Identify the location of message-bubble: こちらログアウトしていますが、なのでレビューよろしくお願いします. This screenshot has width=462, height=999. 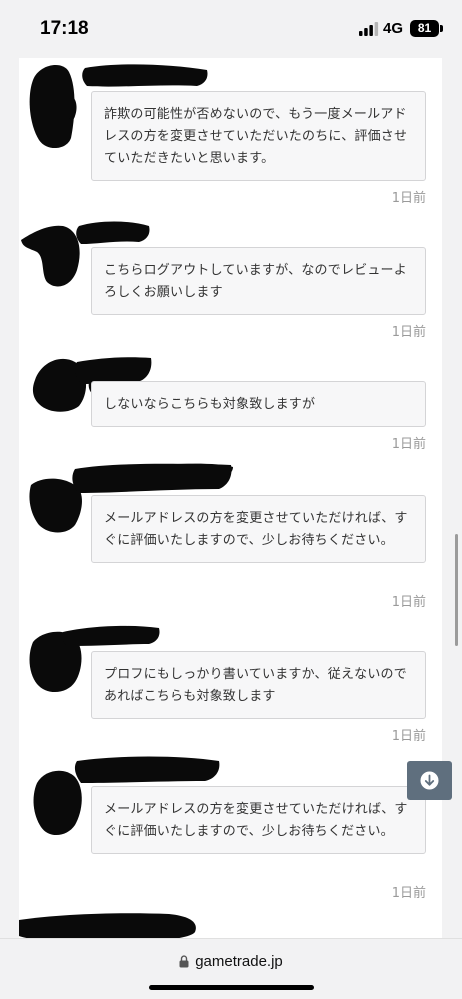
(258, 281).